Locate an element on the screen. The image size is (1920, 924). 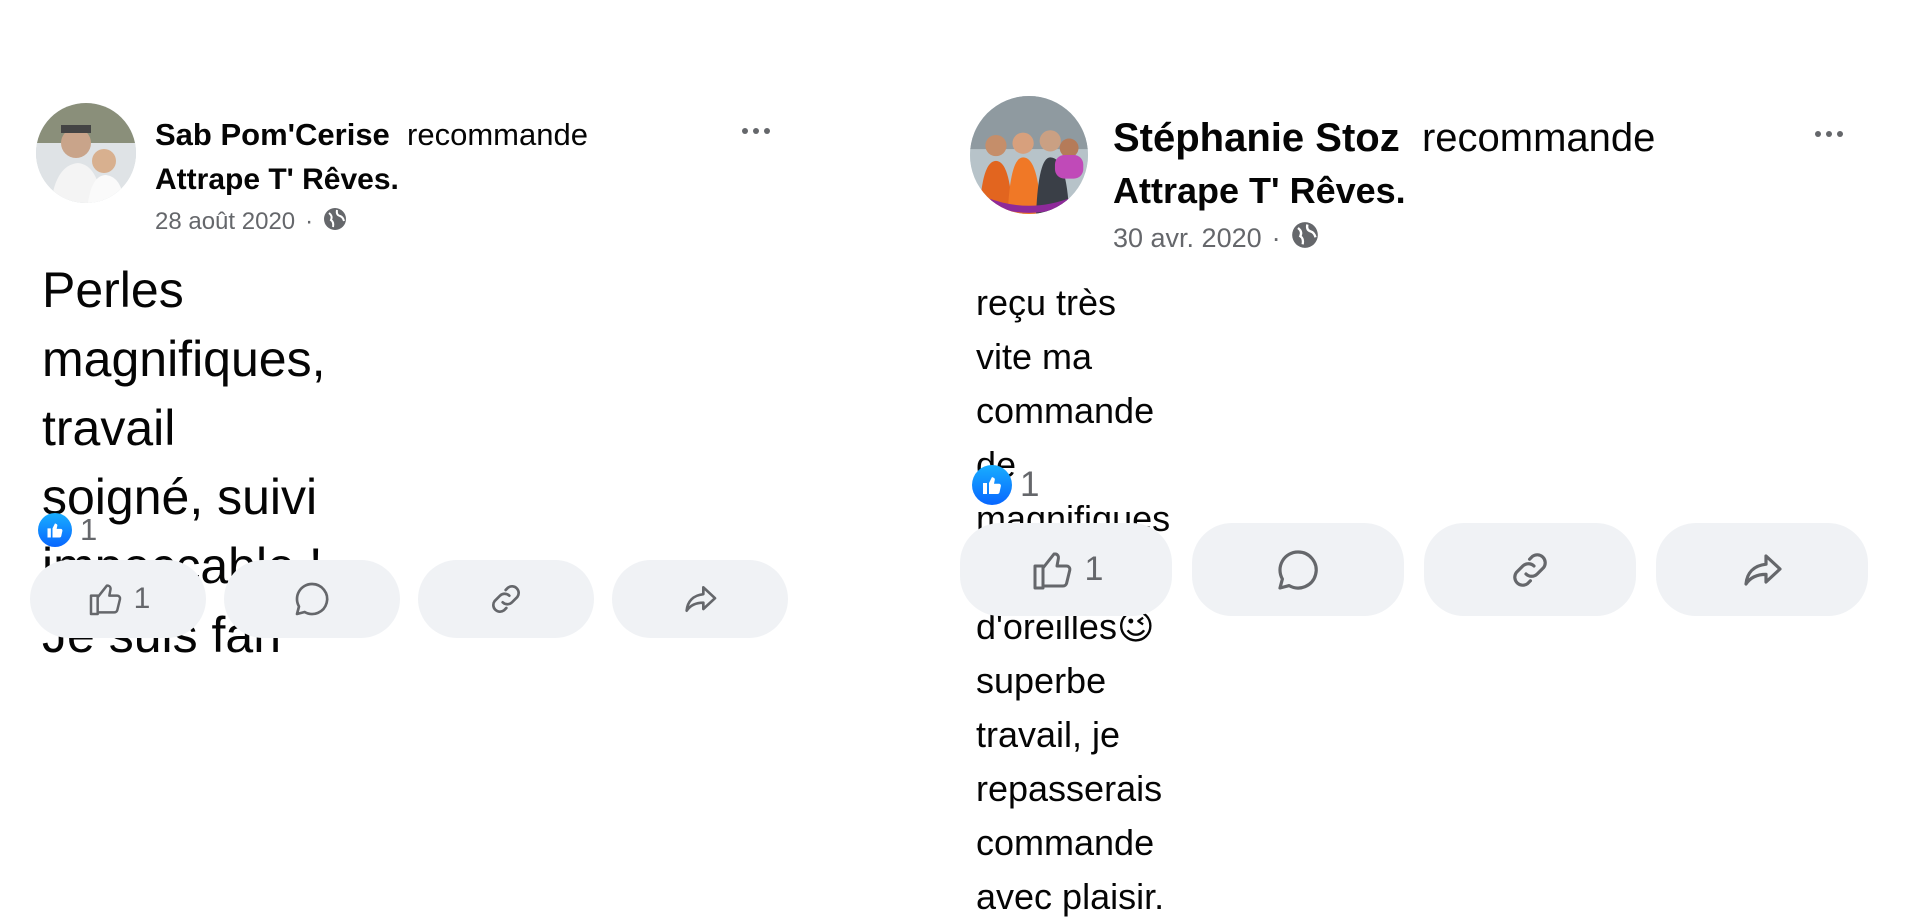
review-headline: Stéphanie Stoz recommande is located at coordinates (1384, 138).